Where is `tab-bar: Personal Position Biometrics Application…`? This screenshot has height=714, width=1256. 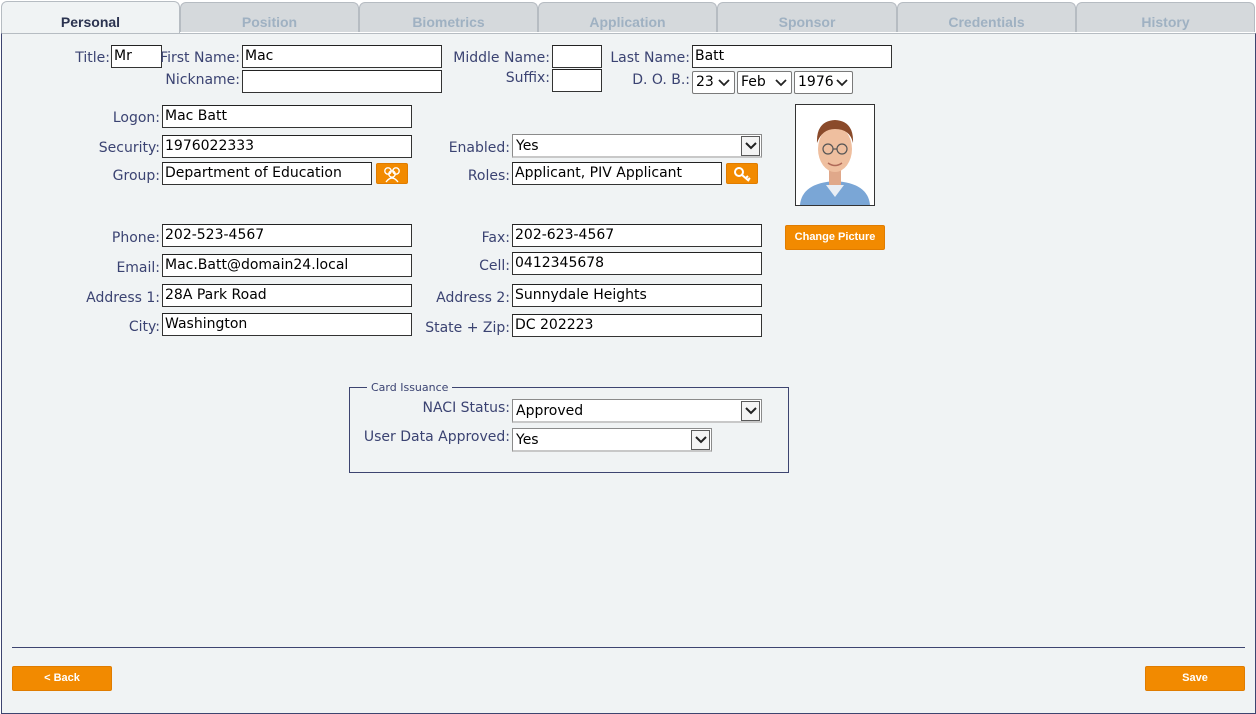
tab-bar: Personal Position Biometrics Application… is located at coordinates (628, 17).